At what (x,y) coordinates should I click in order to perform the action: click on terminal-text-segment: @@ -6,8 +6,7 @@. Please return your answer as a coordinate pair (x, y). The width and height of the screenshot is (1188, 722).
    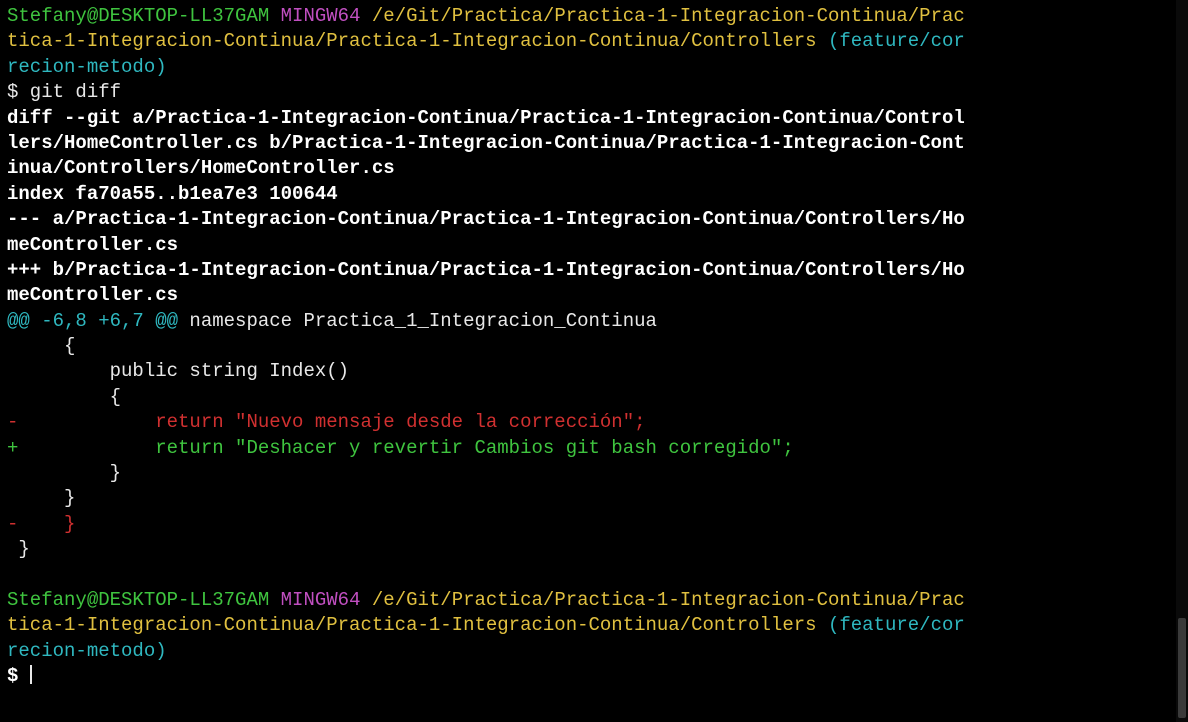
    Looking at the image, I should click on (93, 320).